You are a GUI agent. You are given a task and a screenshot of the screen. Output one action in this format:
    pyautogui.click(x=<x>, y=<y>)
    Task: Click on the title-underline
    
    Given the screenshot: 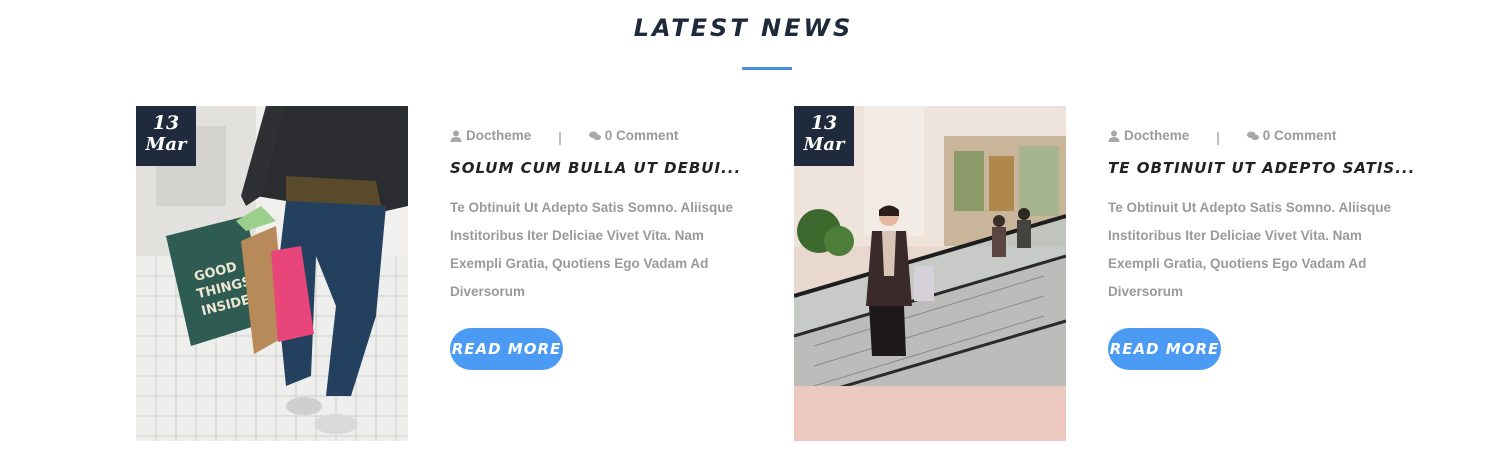 What is the action you would take?
    pyautogui.click(x=767, y=68)
    